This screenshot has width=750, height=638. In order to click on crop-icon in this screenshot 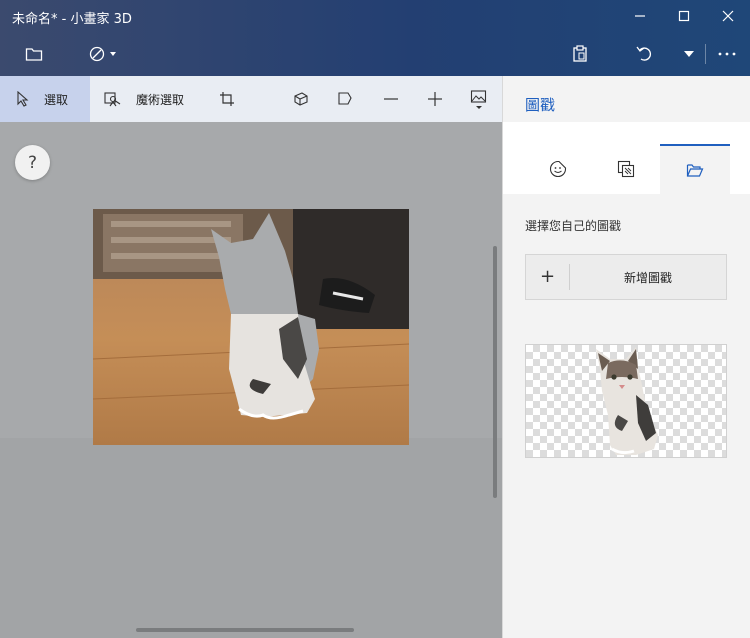, I will do `click(227, 99)`.